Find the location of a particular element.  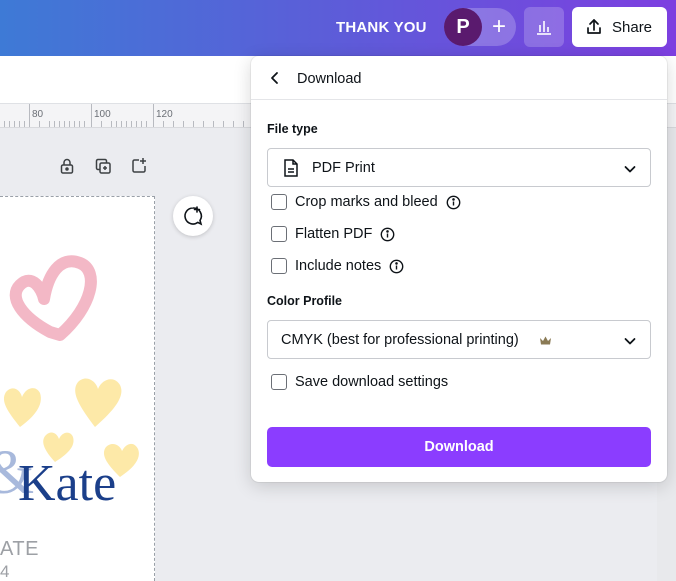

panel-header: Download is located at coordinates (459, 78).